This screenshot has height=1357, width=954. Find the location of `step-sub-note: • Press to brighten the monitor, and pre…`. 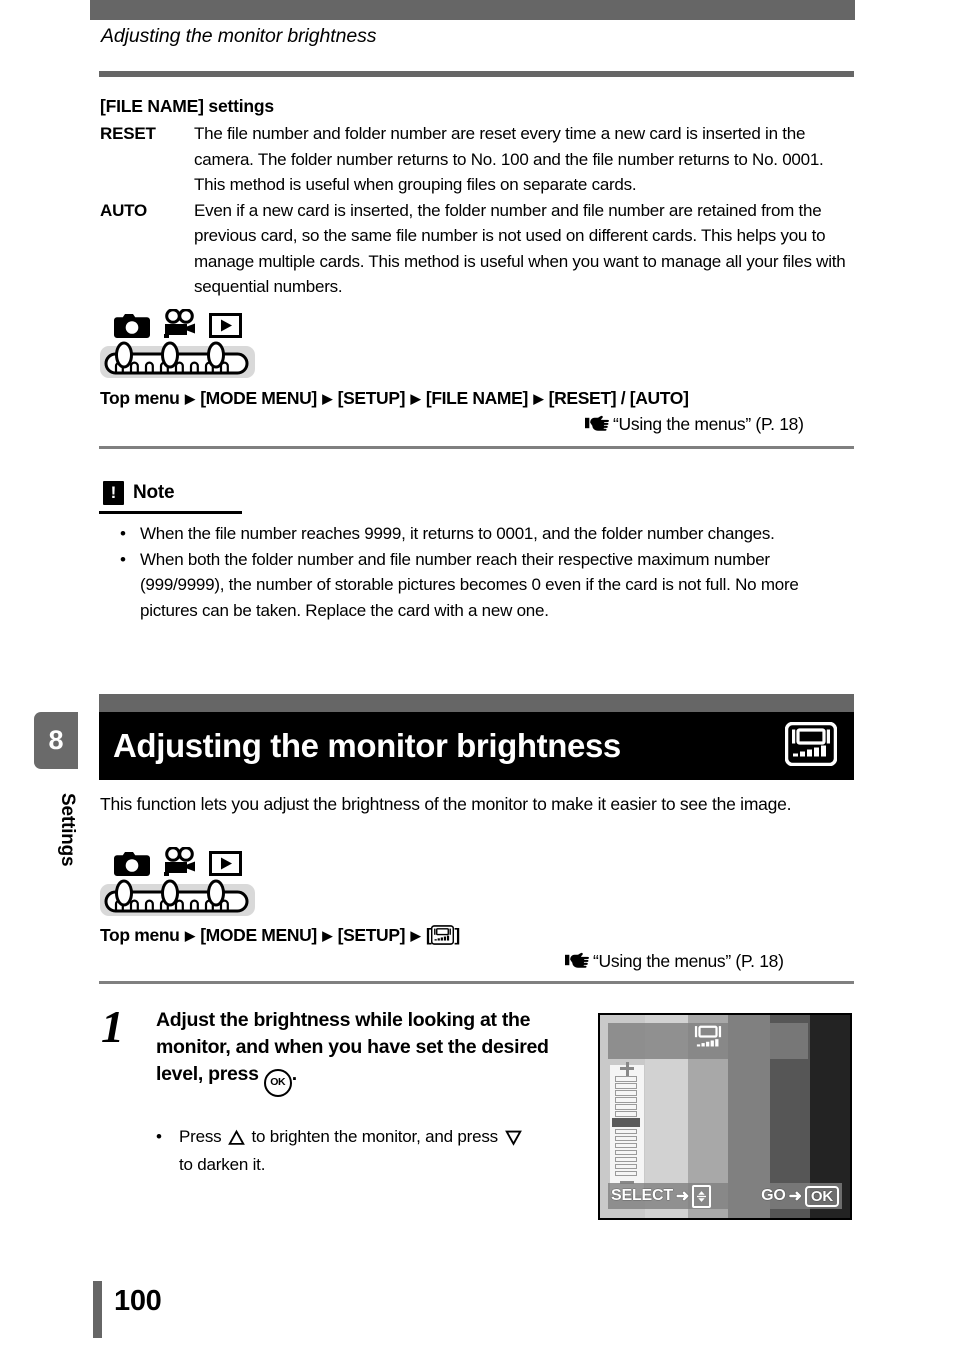

step-sub-note: • Press to brighten the monitor, and pre… is located at coordinates (346, 1151).